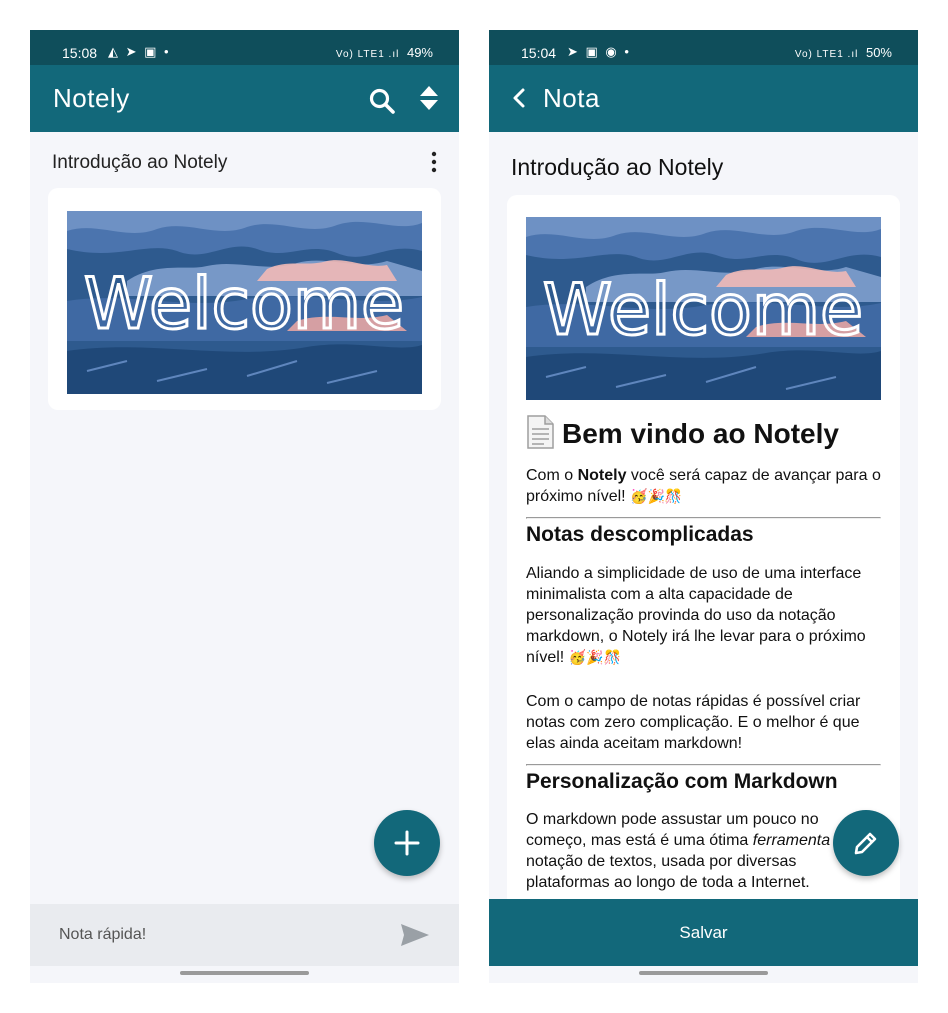  Describe the element at coordinates (791, 840) in the screenshot. I see `paragraph-3-em: ferramenta` at that location.